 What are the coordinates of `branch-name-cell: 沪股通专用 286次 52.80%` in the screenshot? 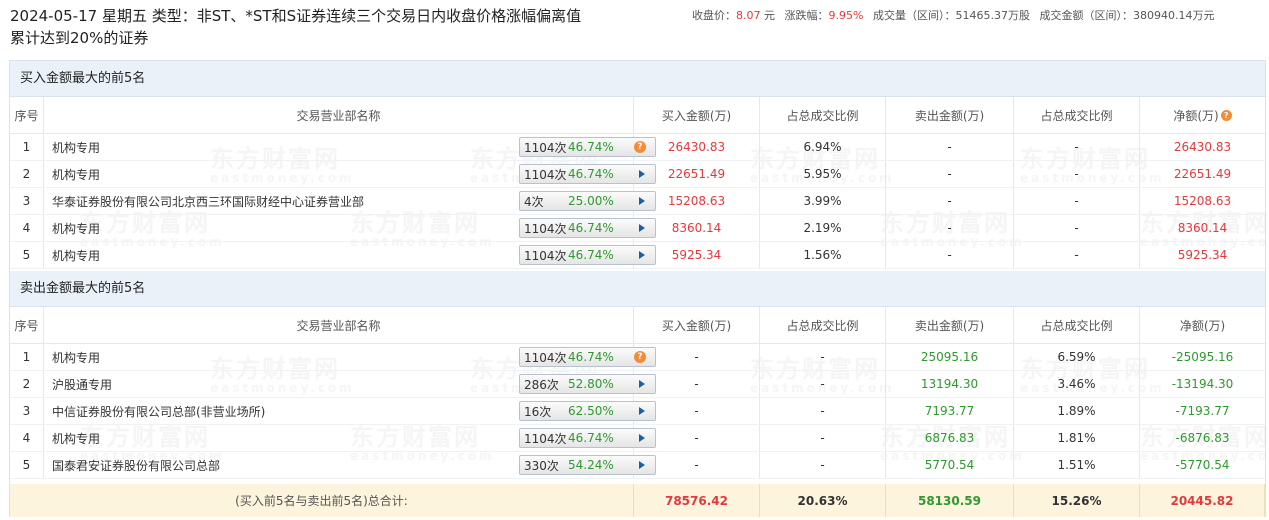 It's located at (350, 384).